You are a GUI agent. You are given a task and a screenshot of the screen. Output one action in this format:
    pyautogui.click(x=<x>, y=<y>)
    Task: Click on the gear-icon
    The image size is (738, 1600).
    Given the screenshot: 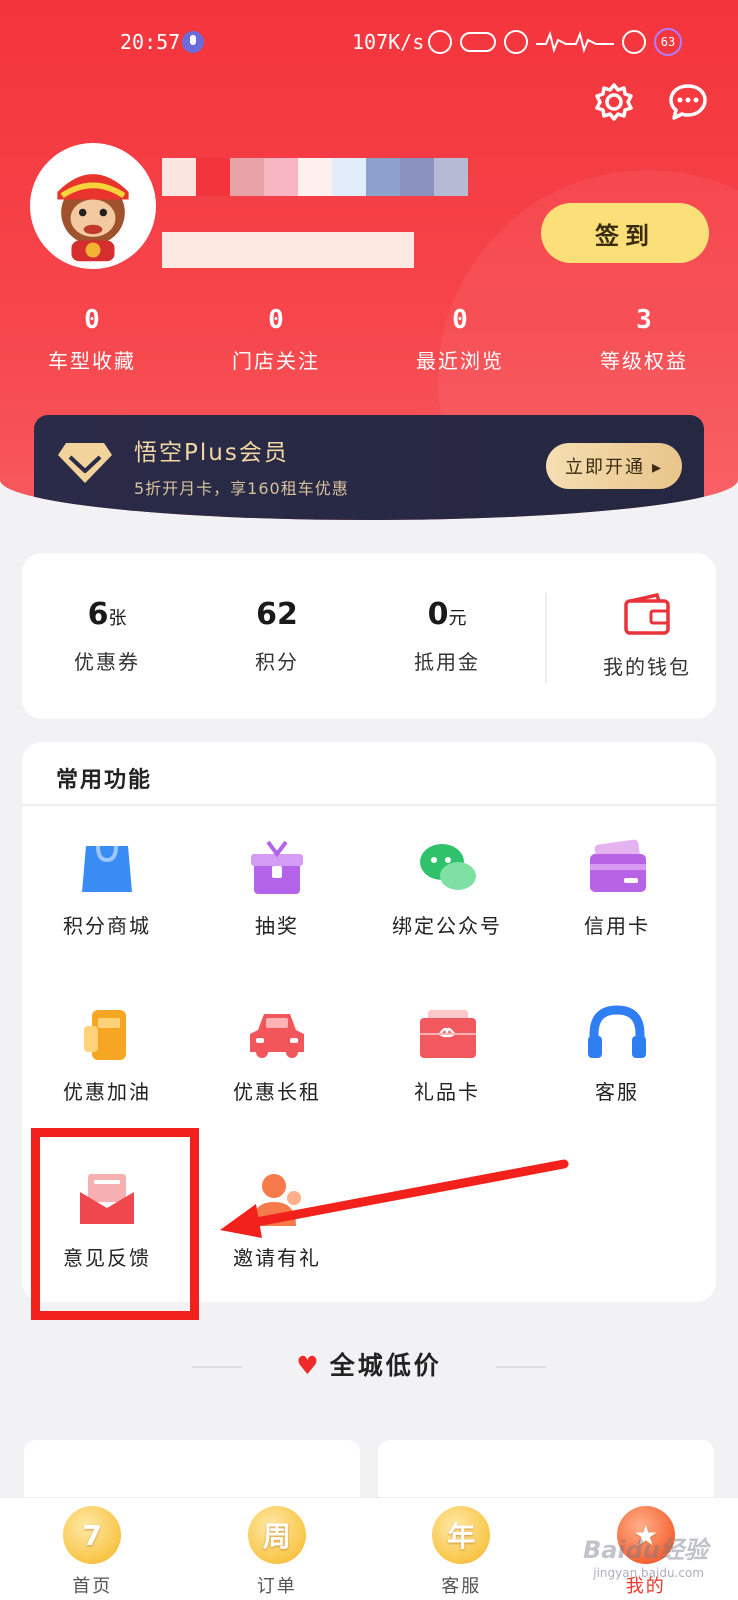 What is the action you would take?
    pyautogui.click(x=614, y=102)
    